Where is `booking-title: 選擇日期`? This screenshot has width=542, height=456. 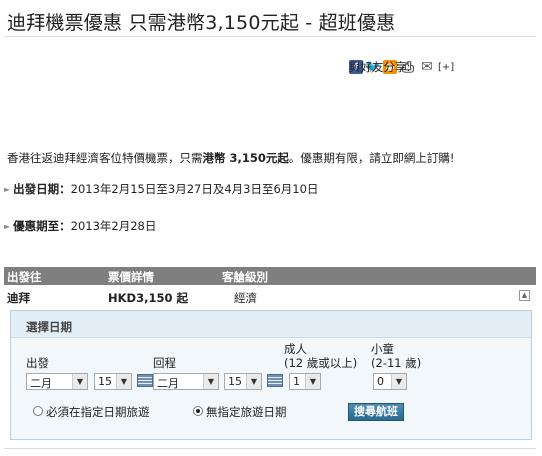 booking-title: 選擇日期 is located at coordinates (49, 327).